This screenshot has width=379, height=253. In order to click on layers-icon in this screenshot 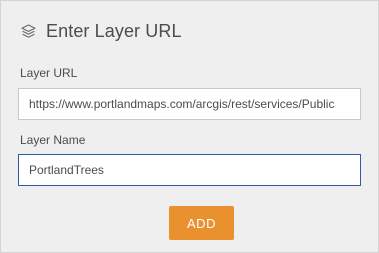, I will do `click(28, 31)`.